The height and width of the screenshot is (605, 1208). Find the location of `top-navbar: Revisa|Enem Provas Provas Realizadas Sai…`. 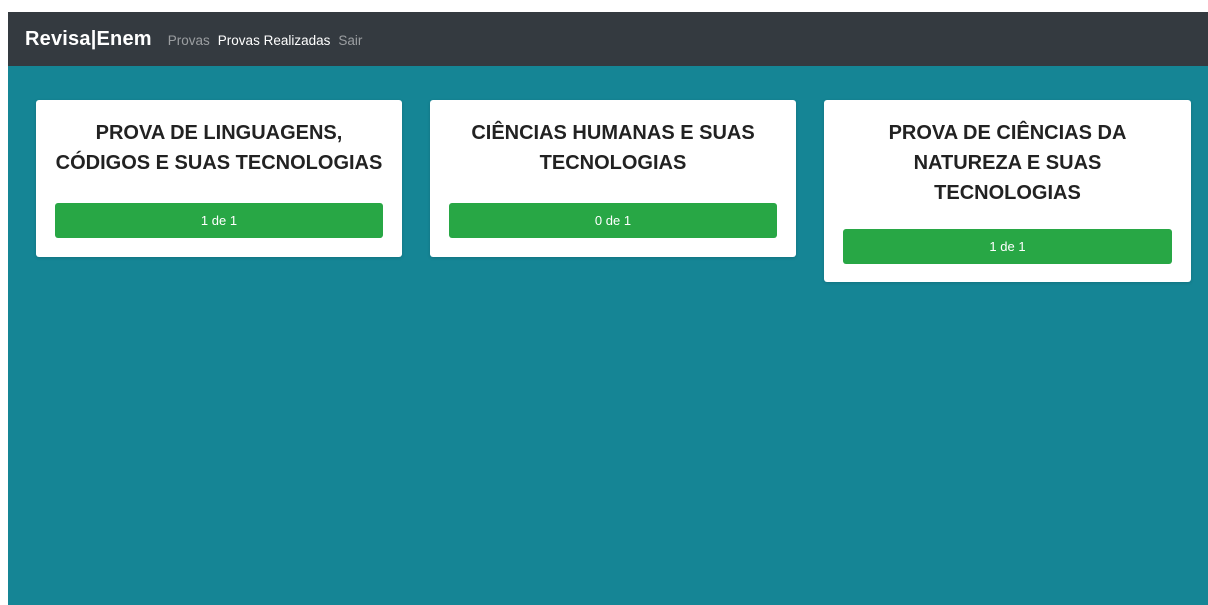

top-navbar: Revisa|Enem Provas Provas Realizadas Sai… is located at coordinates (608, 39).